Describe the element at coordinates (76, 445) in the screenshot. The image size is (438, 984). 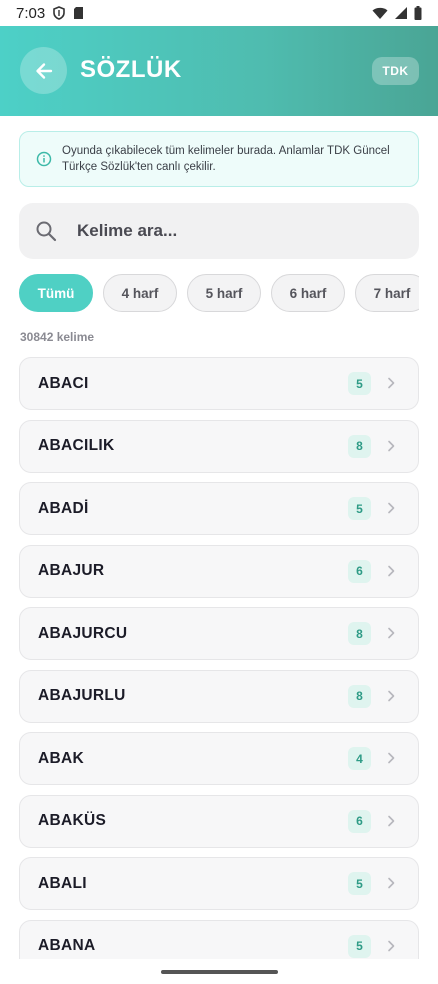
I see `word-text: ABACILIK` at that location.